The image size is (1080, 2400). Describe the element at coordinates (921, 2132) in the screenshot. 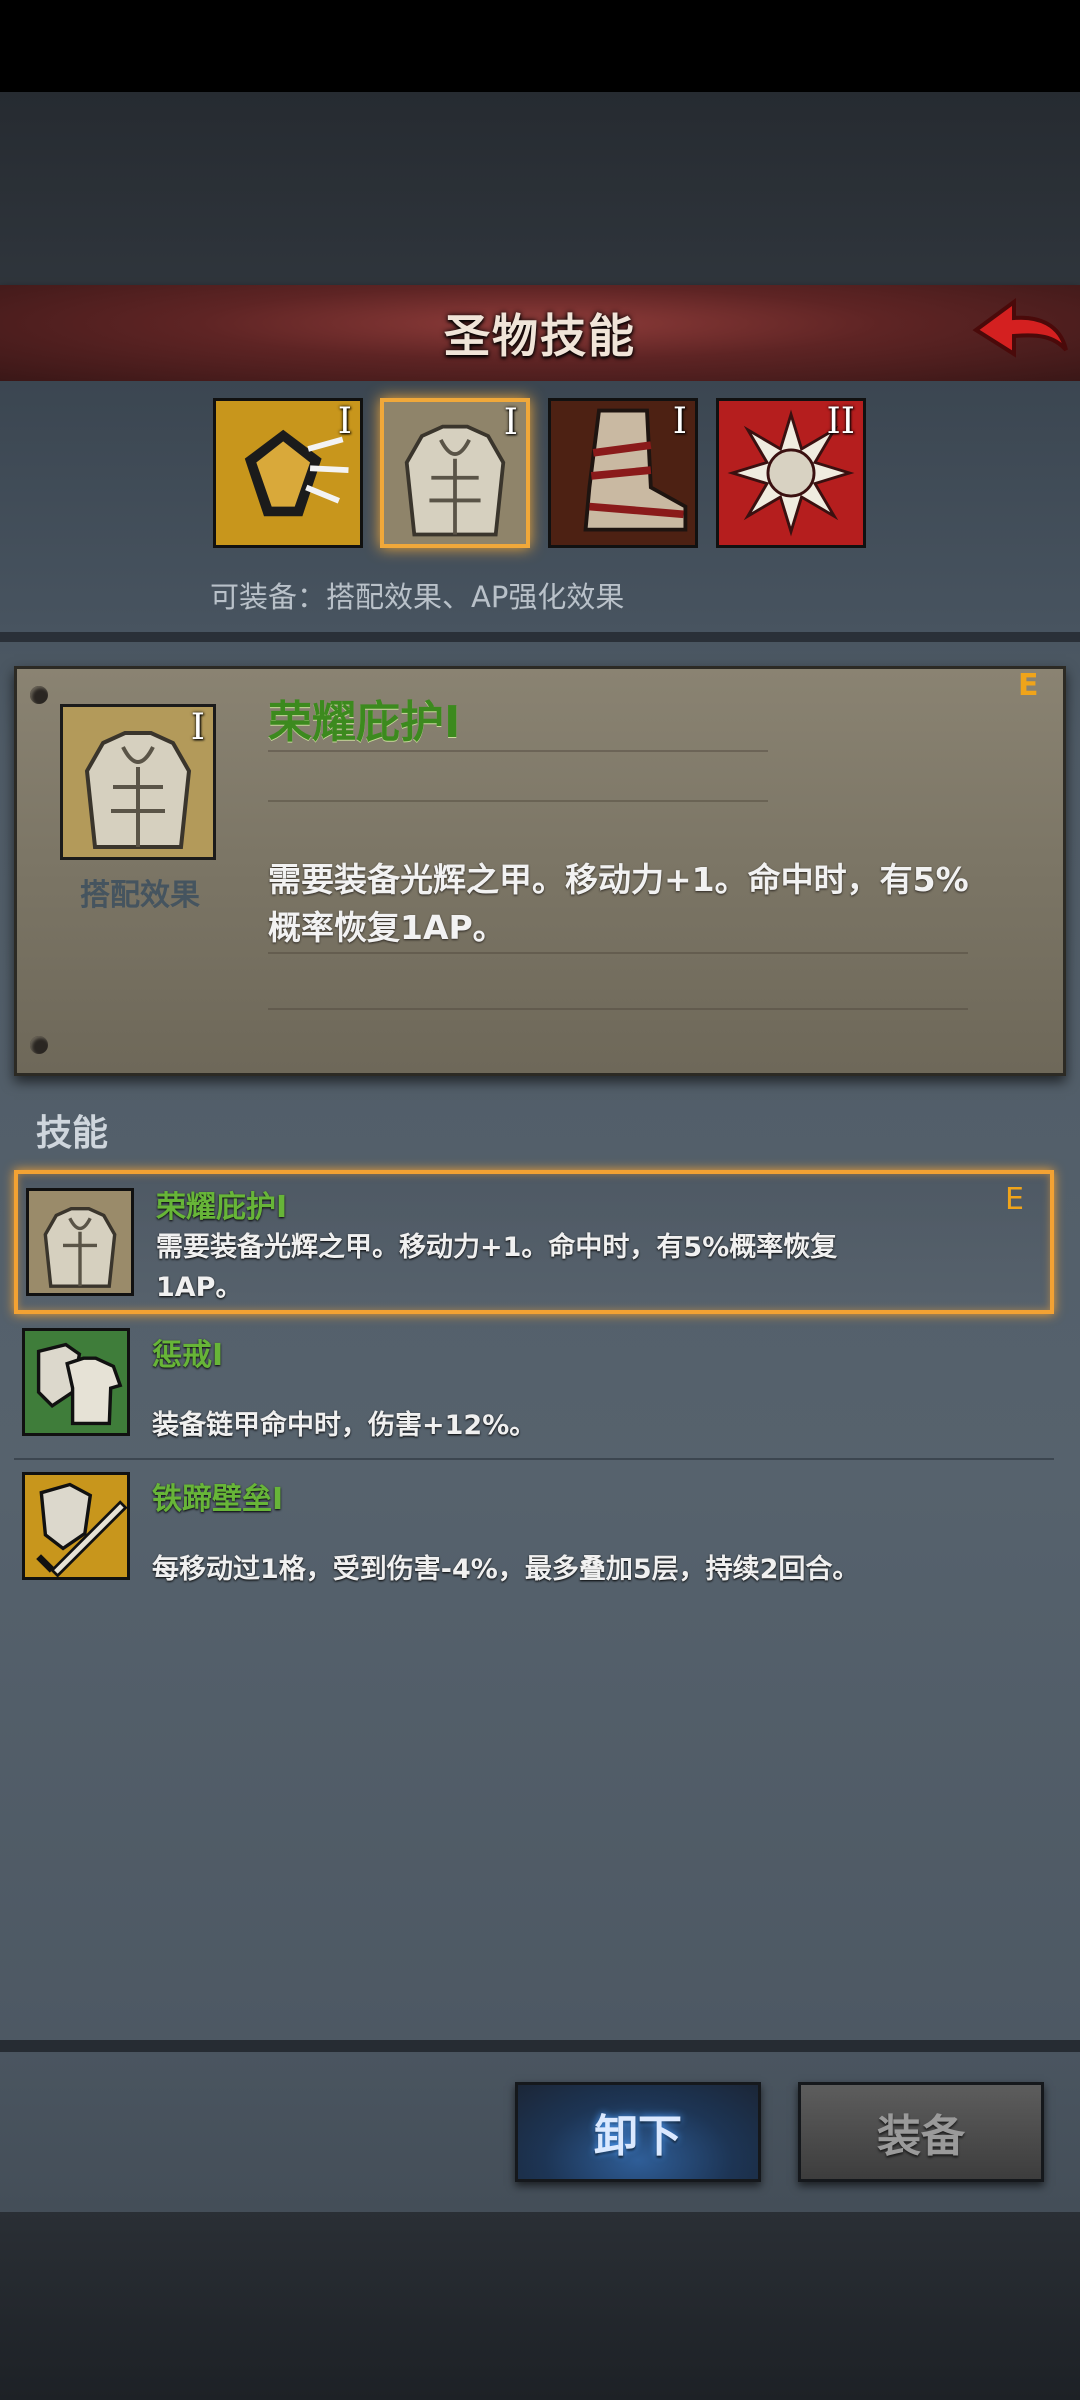

I see `equip-button: 装备` at that location.